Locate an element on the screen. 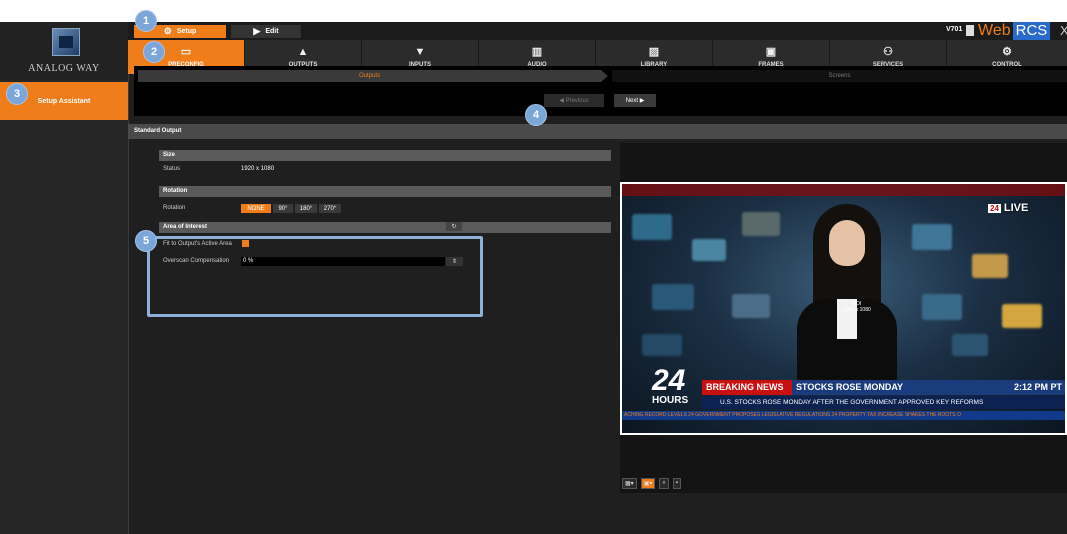  breaking-news-label: BREAKING NEWS is located at coordinates (747, 387).